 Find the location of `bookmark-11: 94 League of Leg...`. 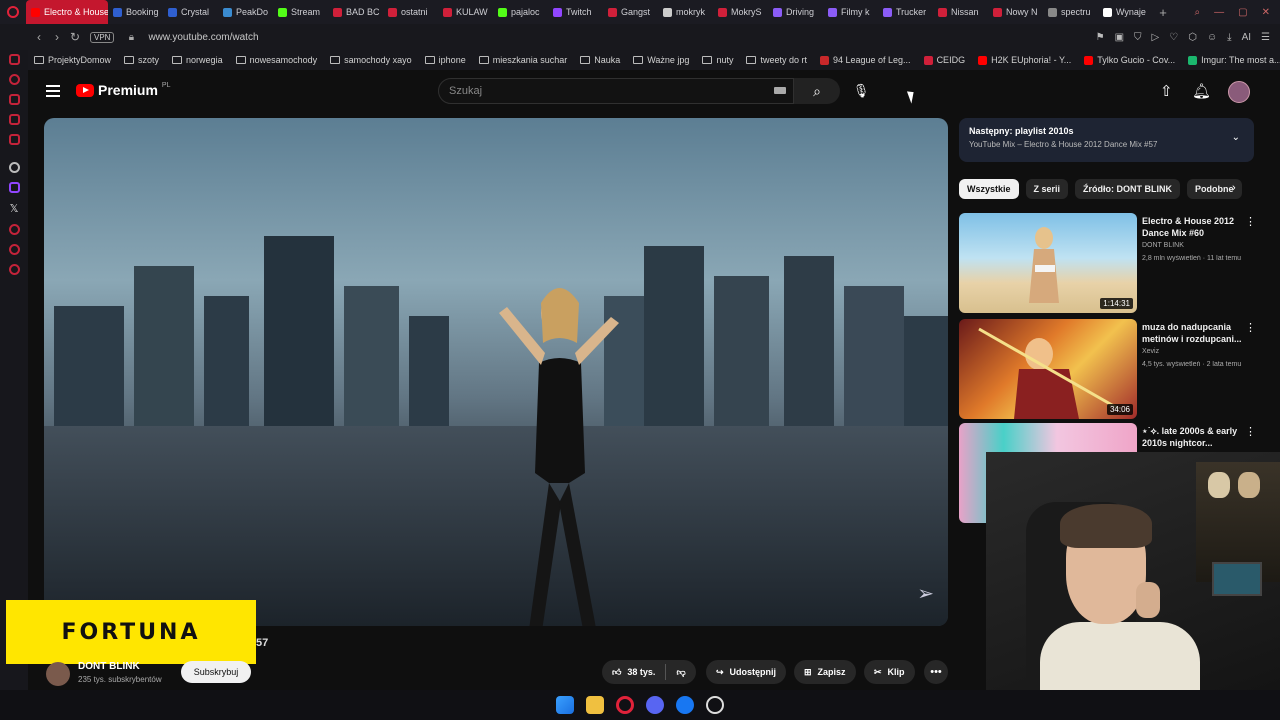

bookmark-11: 94 League of Leg... is located at coordinates (865, 60).